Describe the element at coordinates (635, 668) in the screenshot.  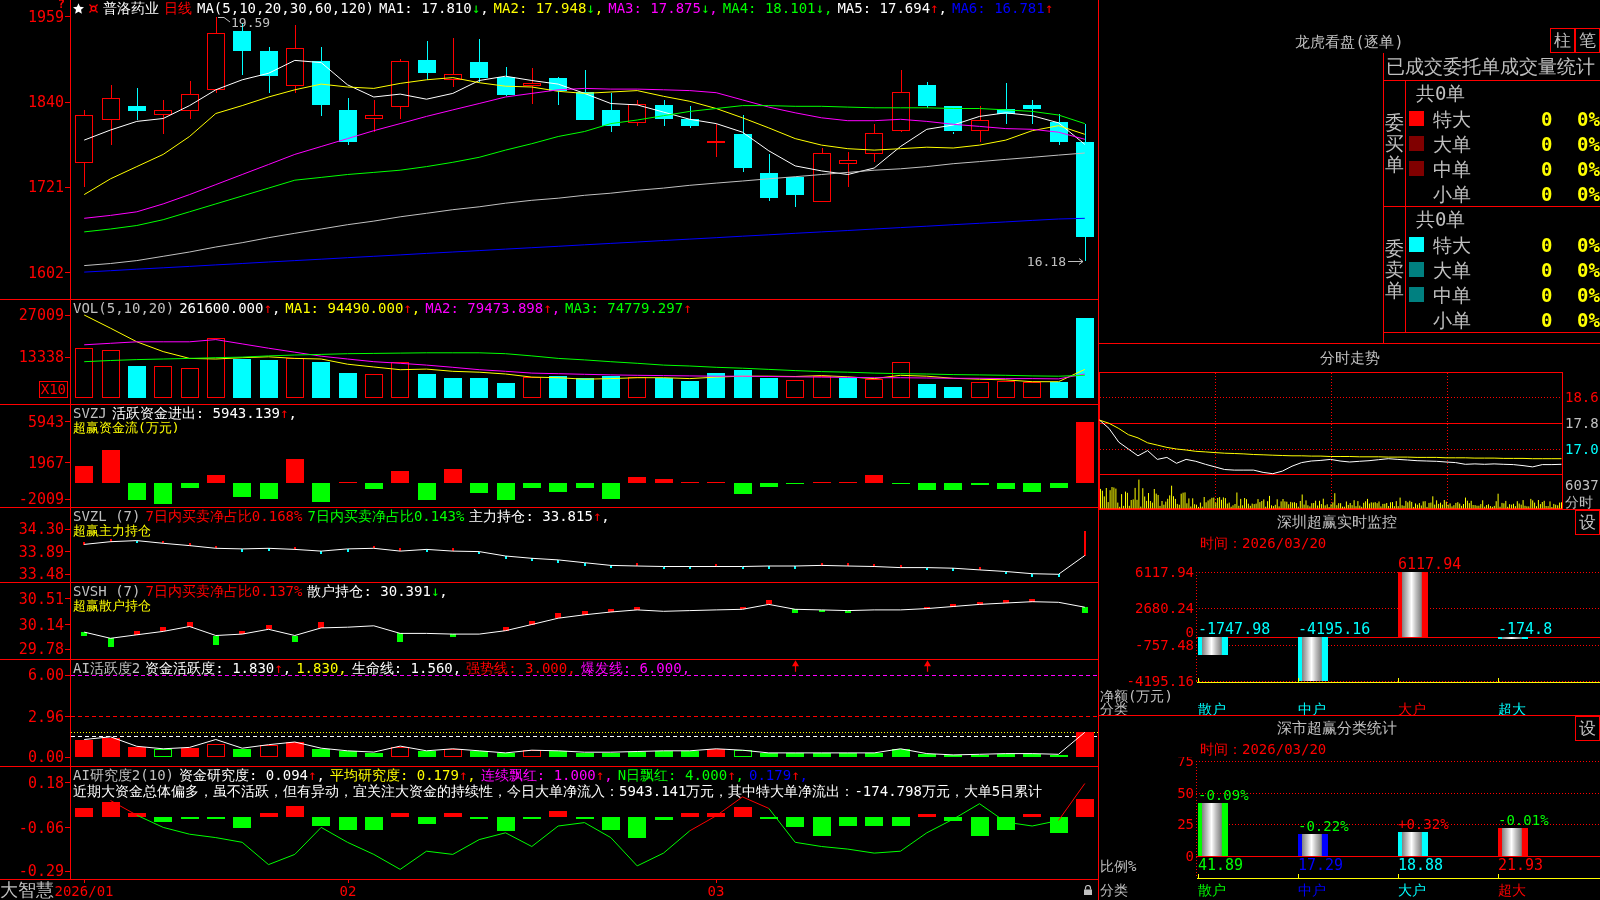
I see `legend-text: 爆发线: 6.000,` at that location.